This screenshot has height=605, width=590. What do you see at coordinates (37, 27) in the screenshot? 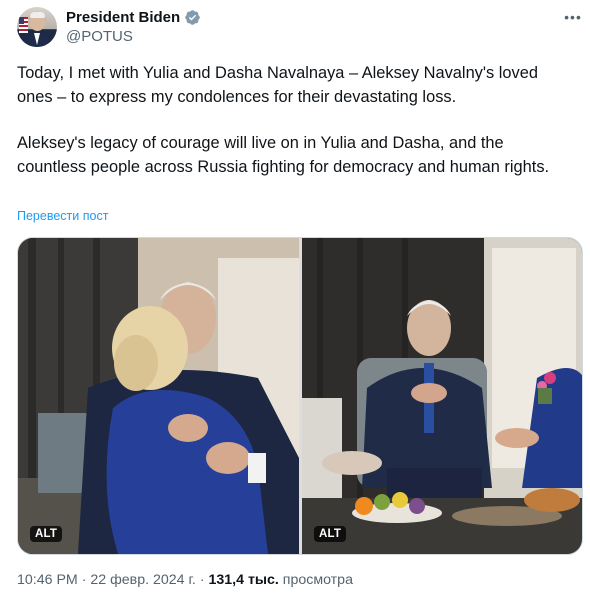
I see `avatar` at bounding box center [37, 27].